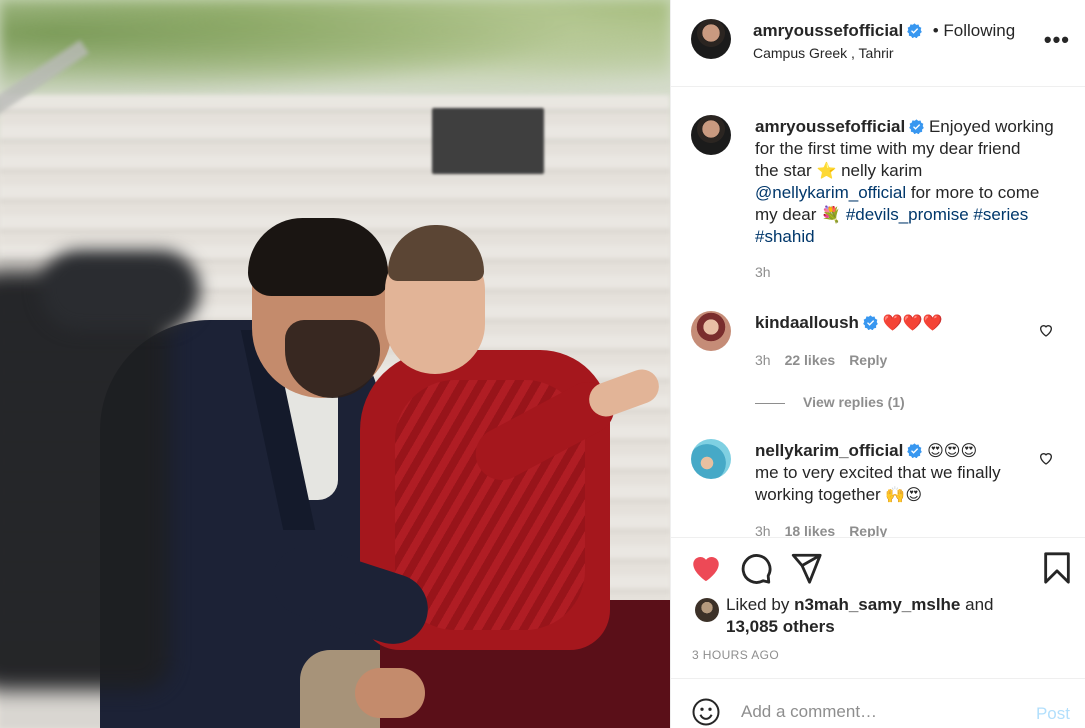 This screenshot has height=728, width=1085. Describe the element at coordinates (829, 450) in the screenshot. I see `comment-username: nellykarim_official` at that location.